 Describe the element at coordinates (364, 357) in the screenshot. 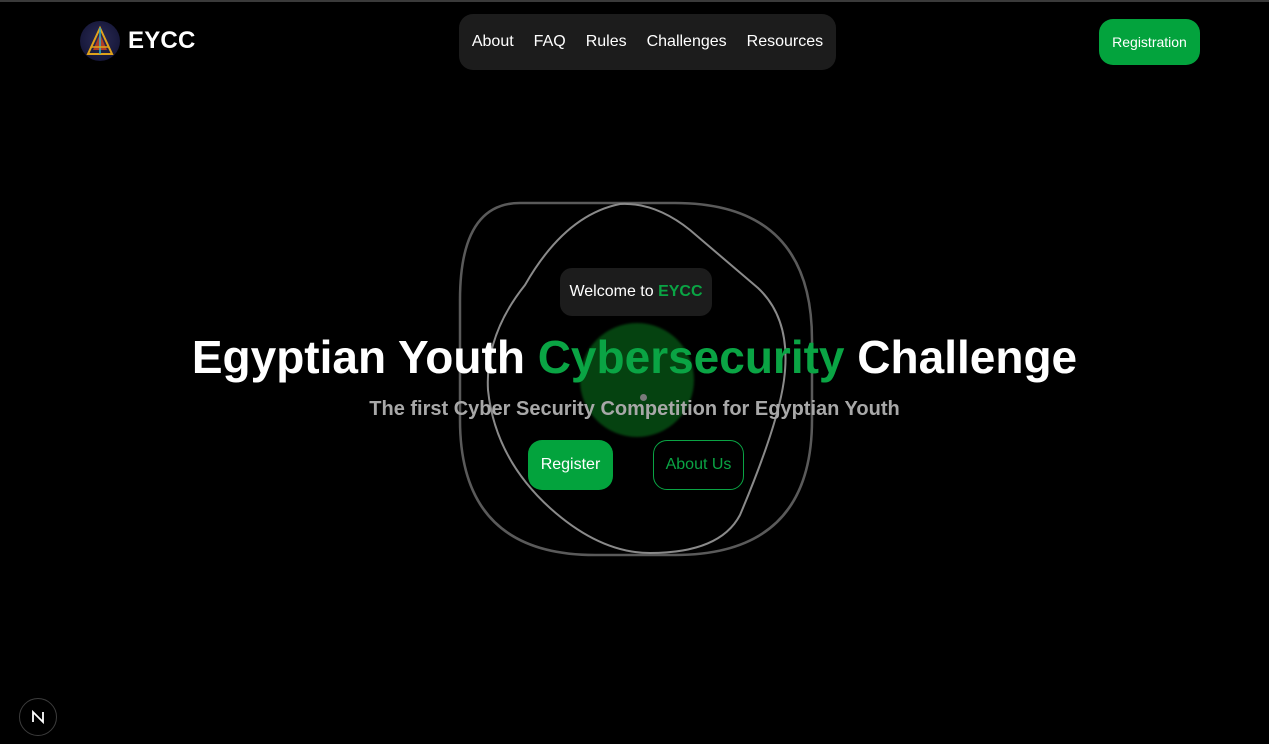

I see `title-part1: Egyptian Youth` at that location.